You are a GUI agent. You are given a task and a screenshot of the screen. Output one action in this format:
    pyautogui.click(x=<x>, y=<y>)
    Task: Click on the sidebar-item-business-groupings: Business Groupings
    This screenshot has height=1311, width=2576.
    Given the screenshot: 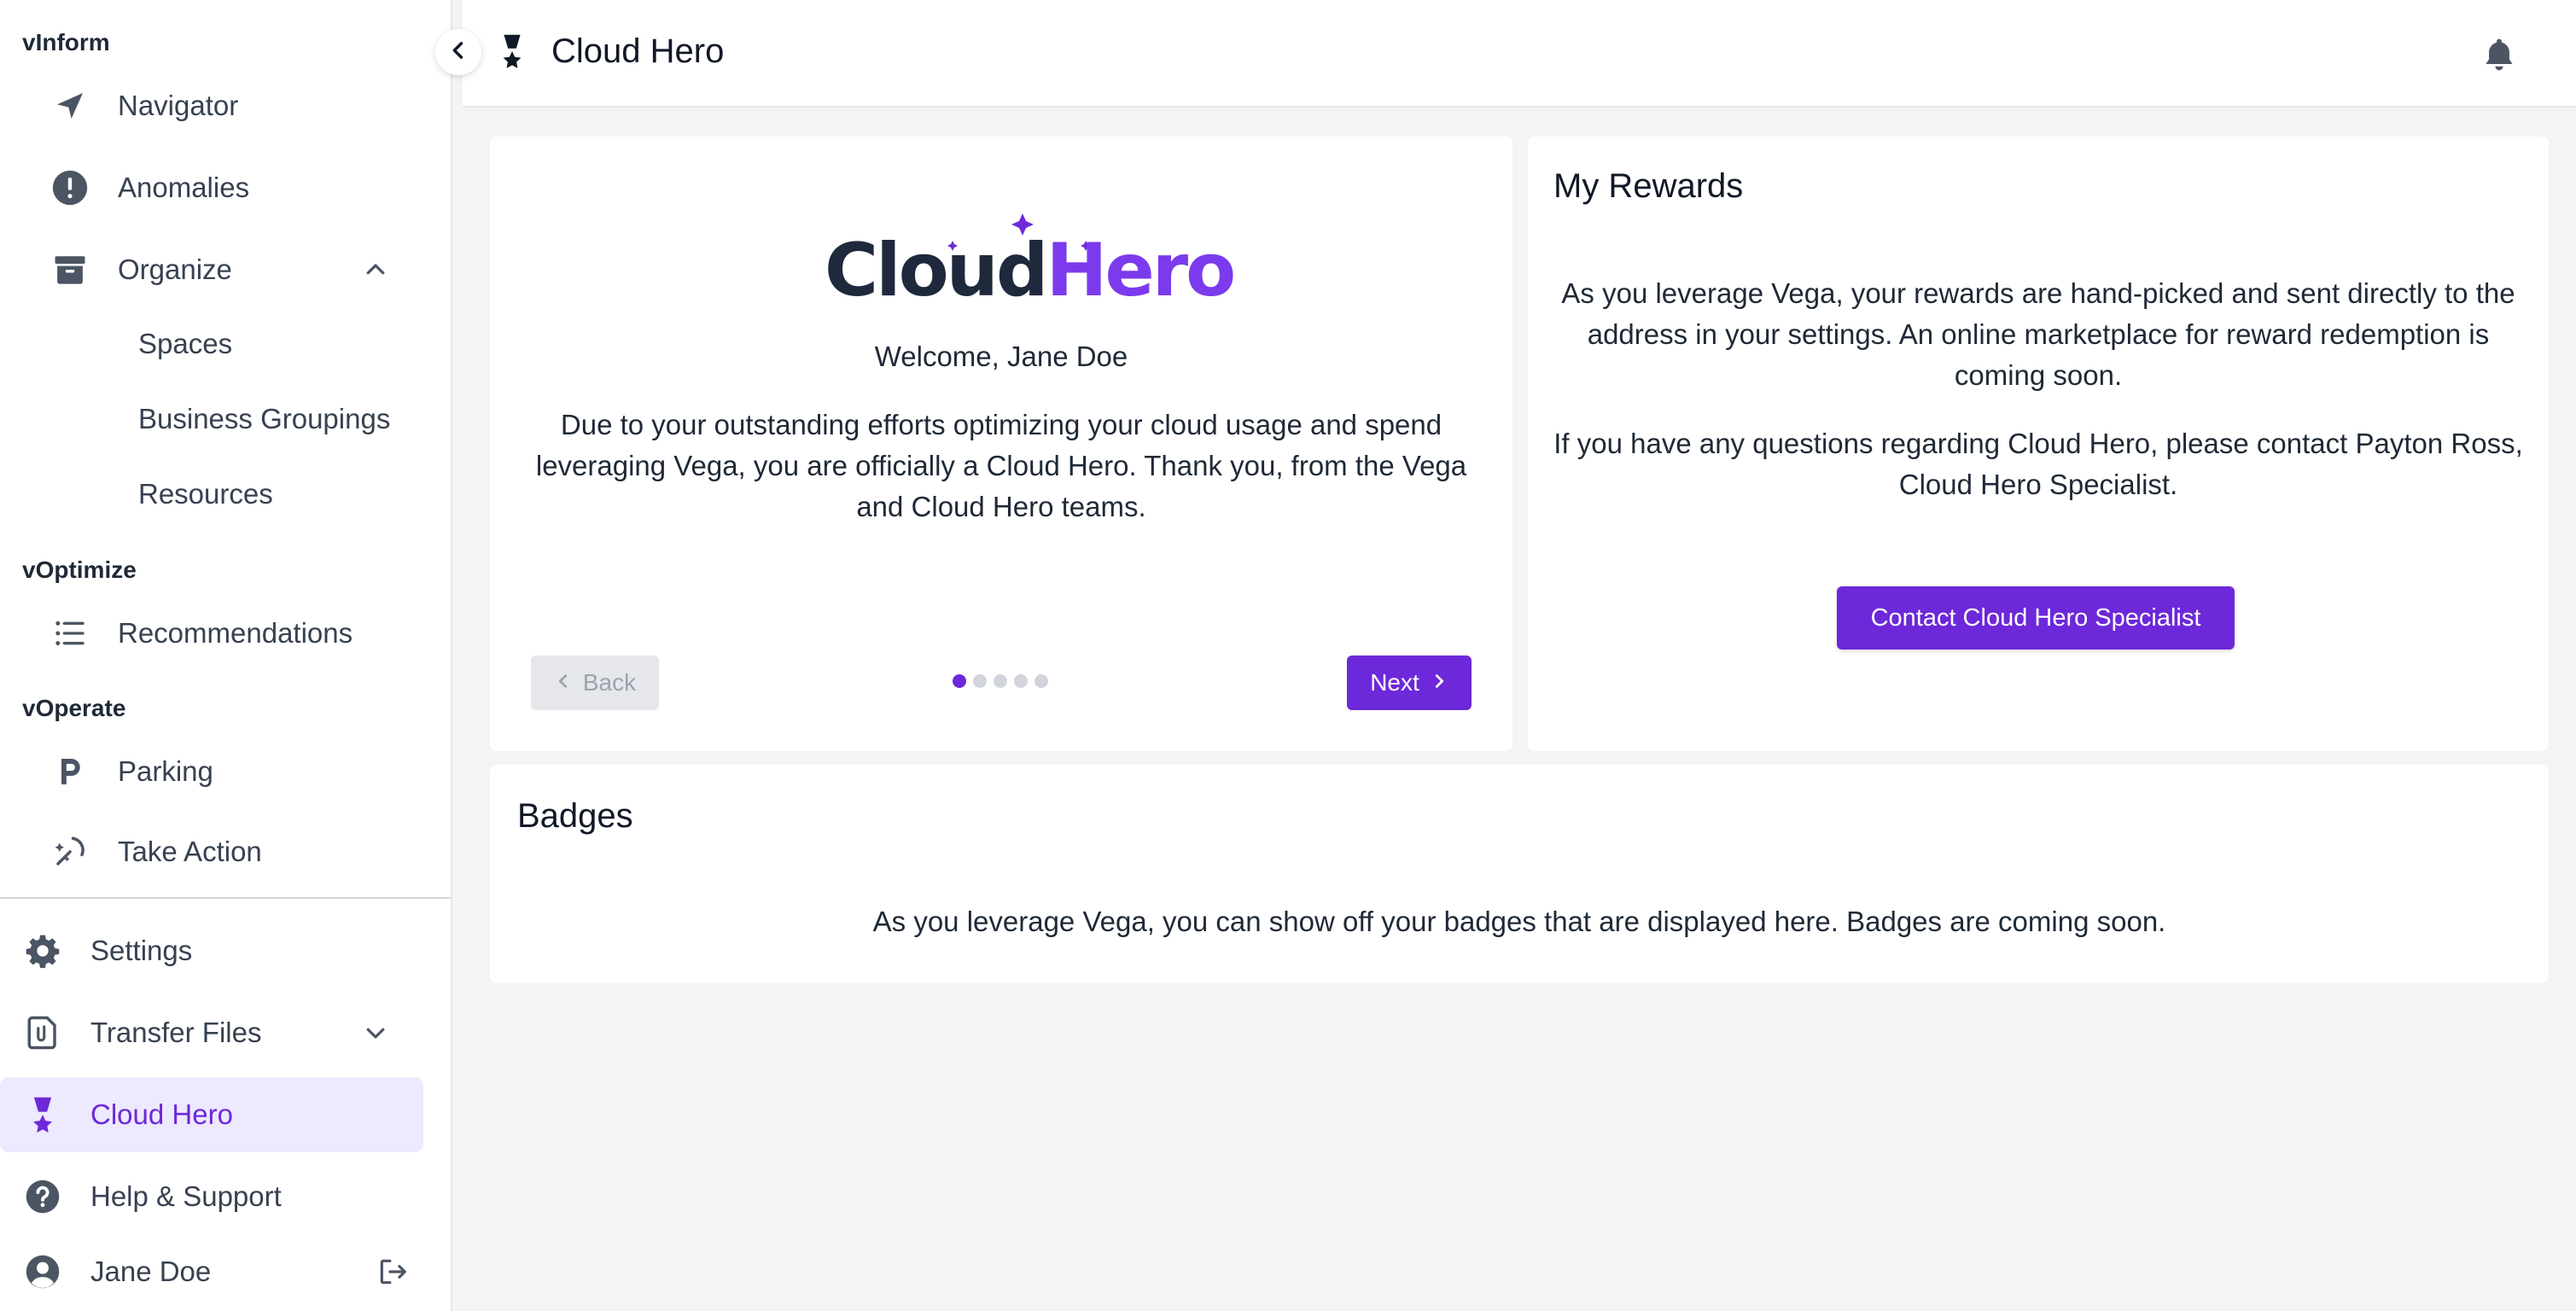 What is the action you would take?
    pyautogui.click(x=264, y=419)
    